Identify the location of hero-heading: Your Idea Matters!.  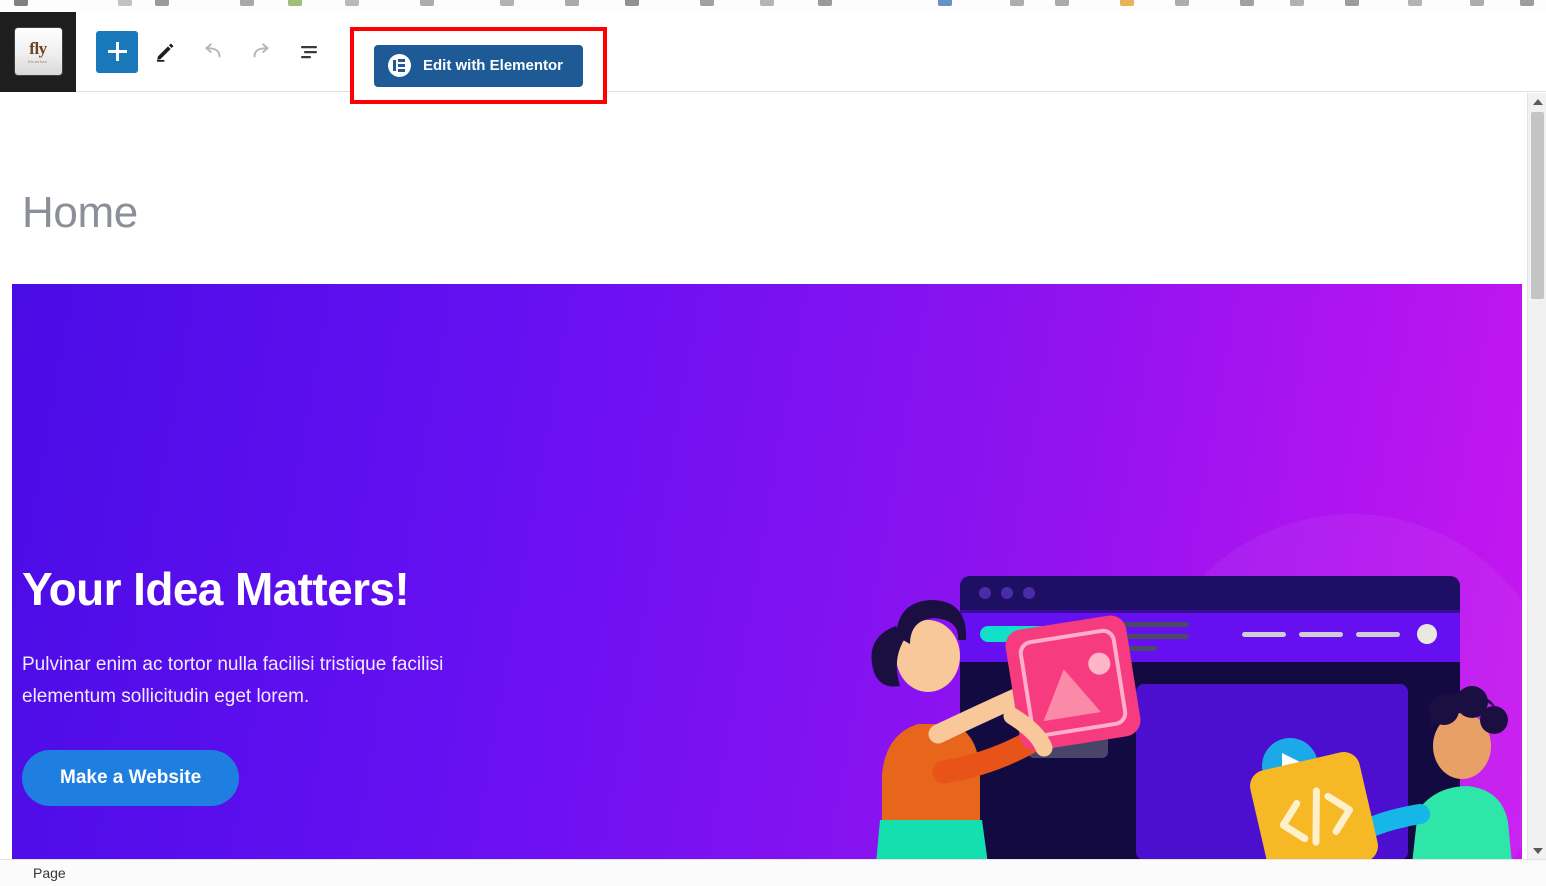
(342, 589).